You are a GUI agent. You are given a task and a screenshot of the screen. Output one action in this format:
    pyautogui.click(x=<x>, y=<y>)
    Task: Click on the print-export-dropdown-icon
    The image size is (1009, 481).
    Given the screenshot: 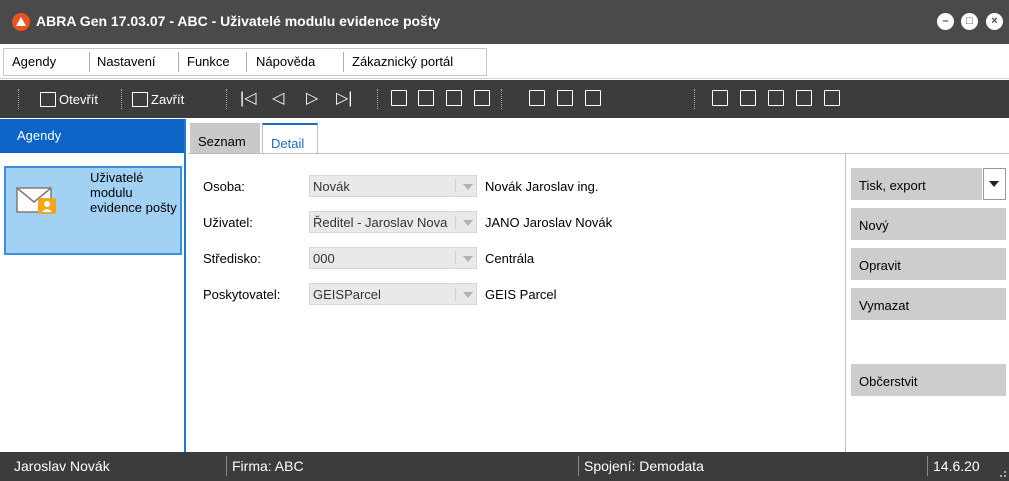 What is the action you would take?
    pyautogui.click(x=994, y=184)
    